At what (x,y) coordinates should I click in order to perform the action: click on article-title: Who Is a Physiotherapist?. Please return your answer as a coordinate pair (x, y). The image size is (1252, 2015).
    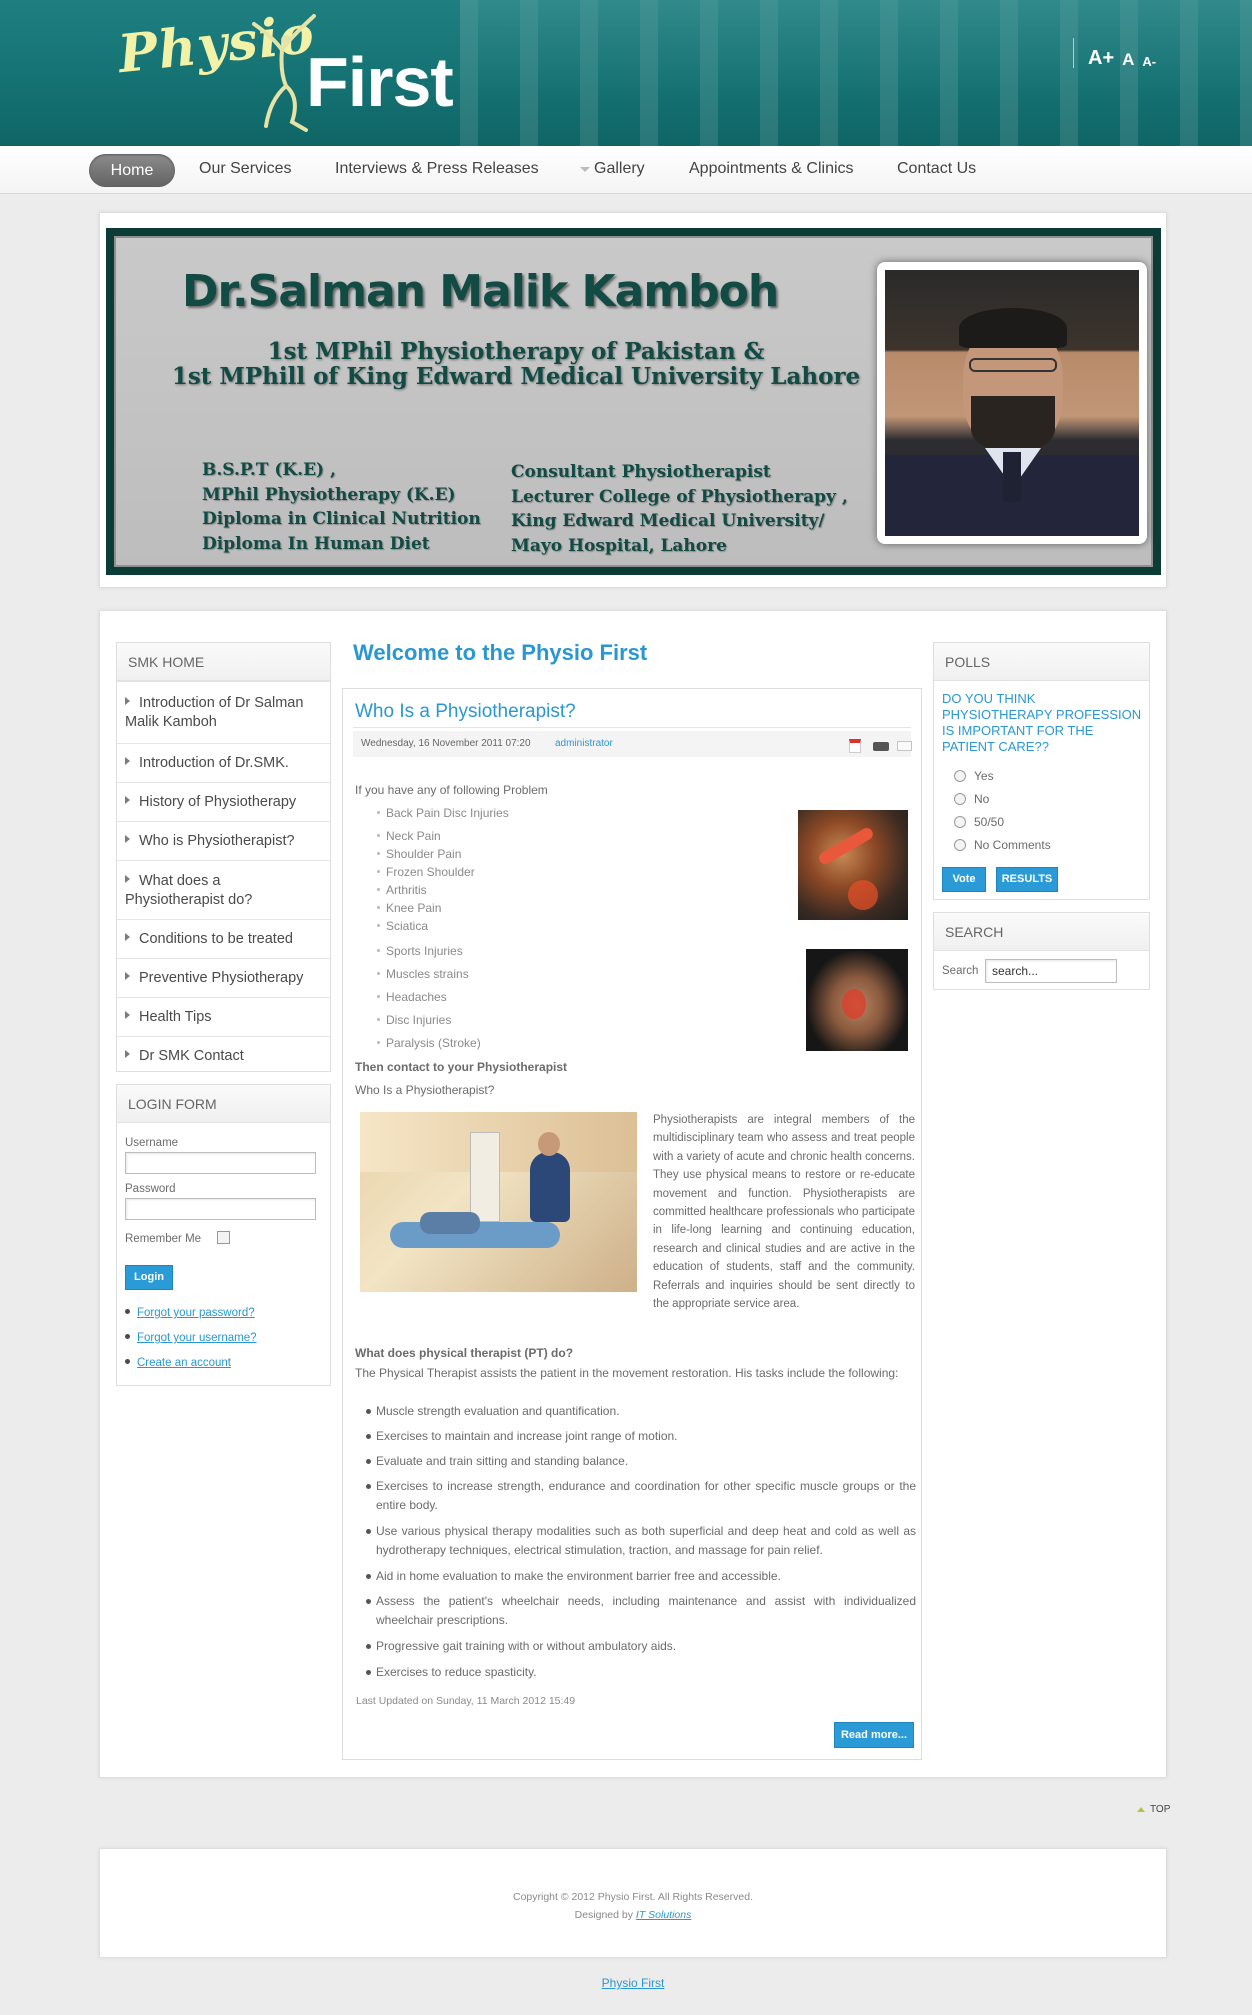
    Looking at the image, I should click on (465, 712).